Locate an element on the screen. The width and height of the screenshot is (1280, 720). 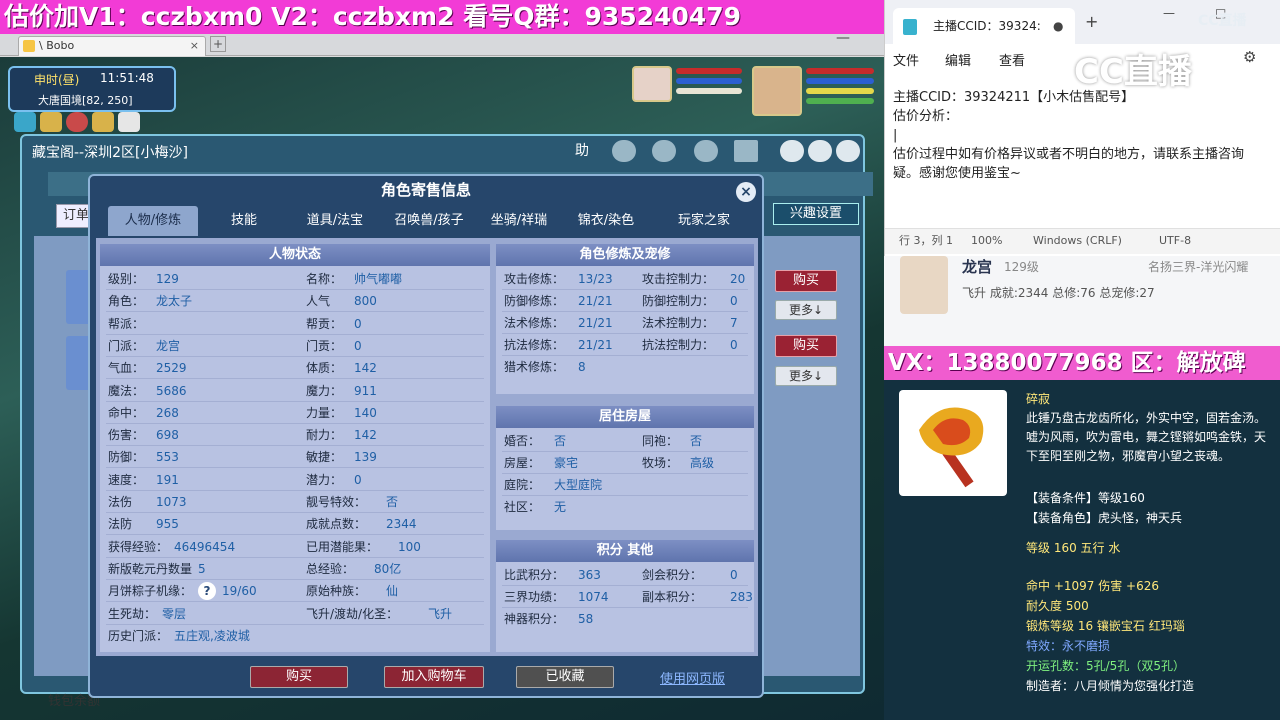
tab-costumes: 锦衣/染色 is located at coordinates (606, 221).